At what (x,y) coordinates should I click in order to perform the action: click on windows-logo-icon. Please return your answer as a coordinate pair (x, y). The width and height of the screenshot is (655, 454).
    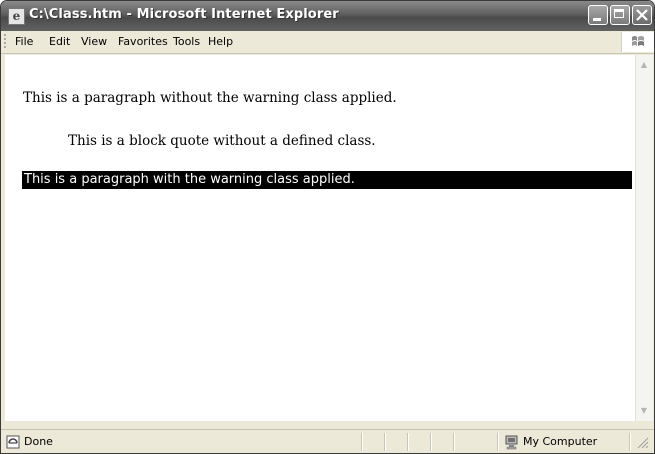
    Looking at the image, I should click on (638, 41).